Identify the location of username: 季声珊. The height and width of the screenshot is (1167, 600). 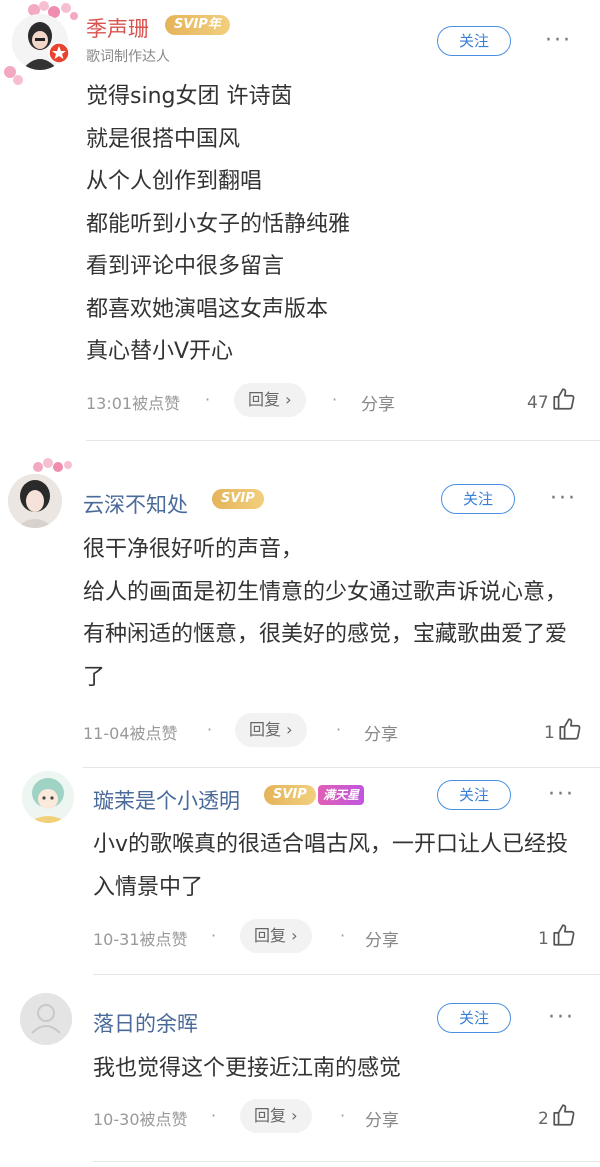
(117, 28).